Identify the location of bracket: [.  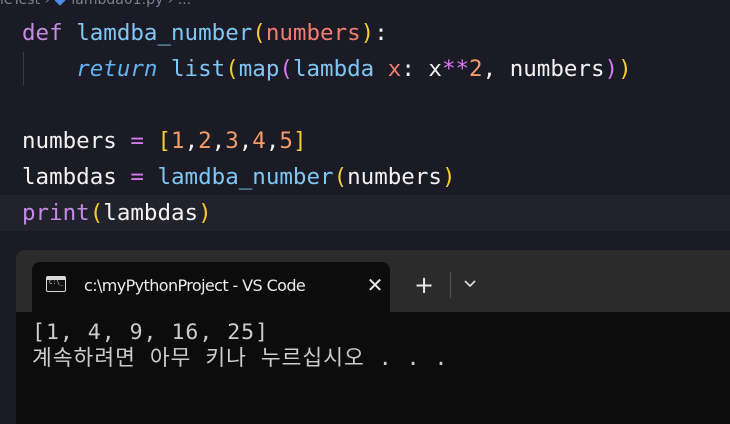
(164, 141).